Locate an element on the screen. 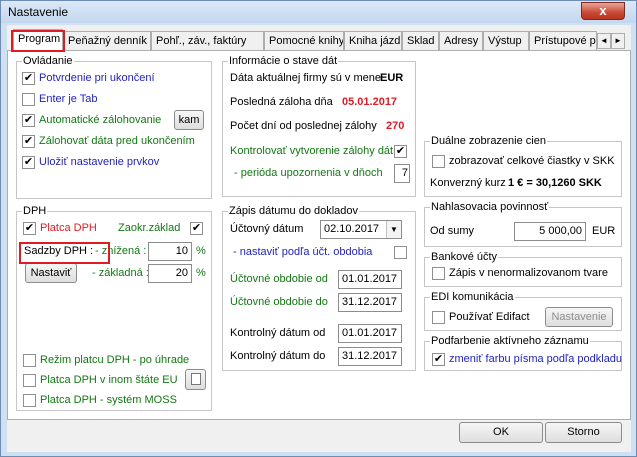 The height and width of the screenshot is (457, 637). edi-nastavenie-button: Nastavenie is located at coordinates (579, 317).